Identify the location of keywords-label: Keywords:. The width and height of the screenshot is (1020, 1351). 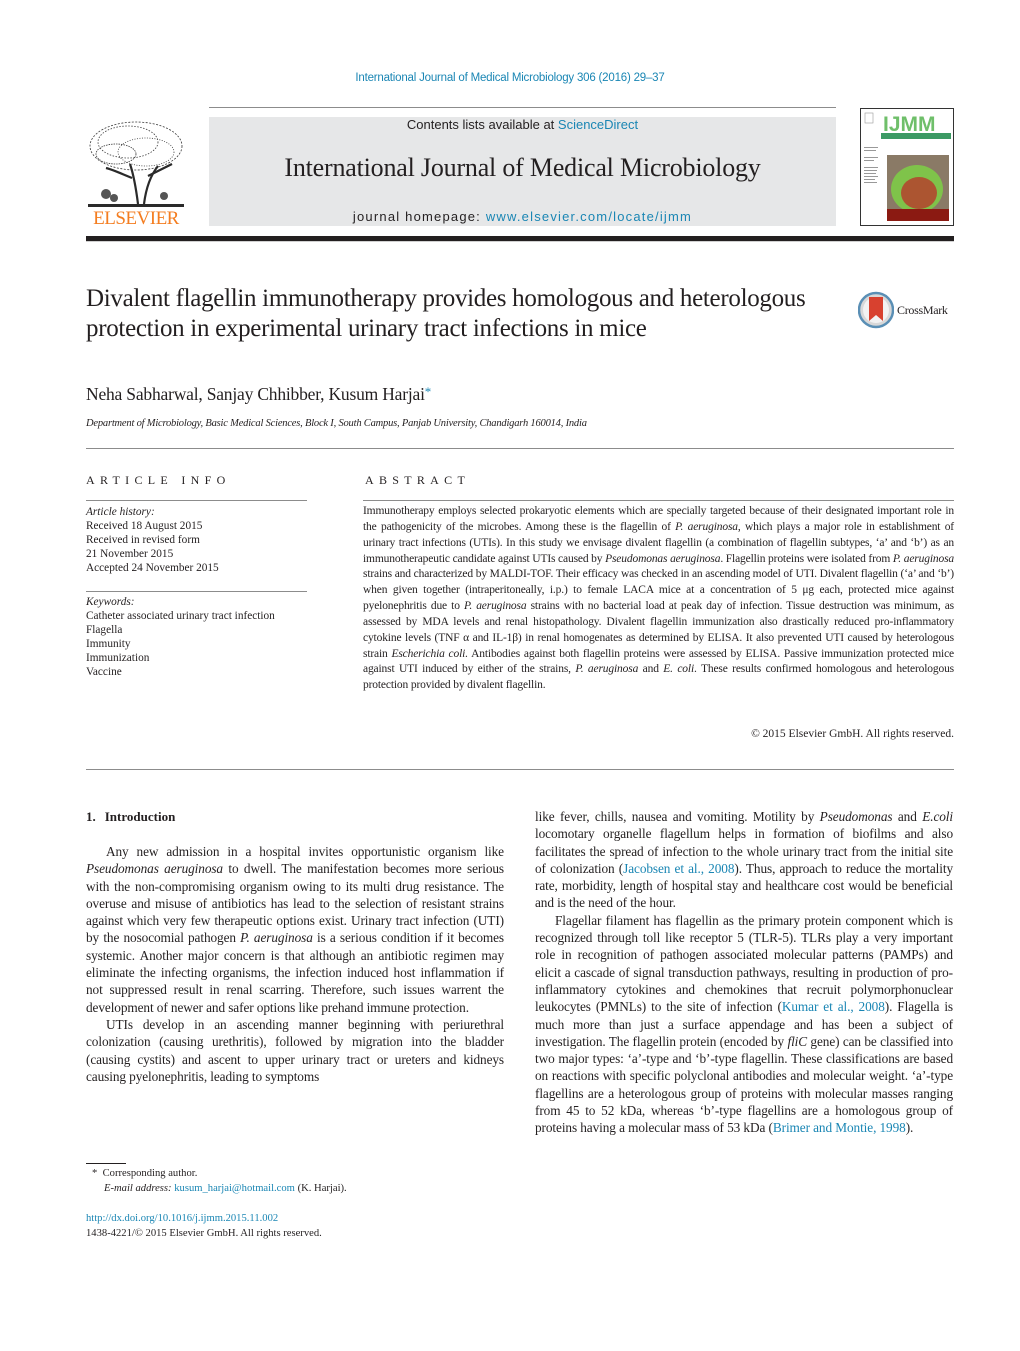
(110, 602).